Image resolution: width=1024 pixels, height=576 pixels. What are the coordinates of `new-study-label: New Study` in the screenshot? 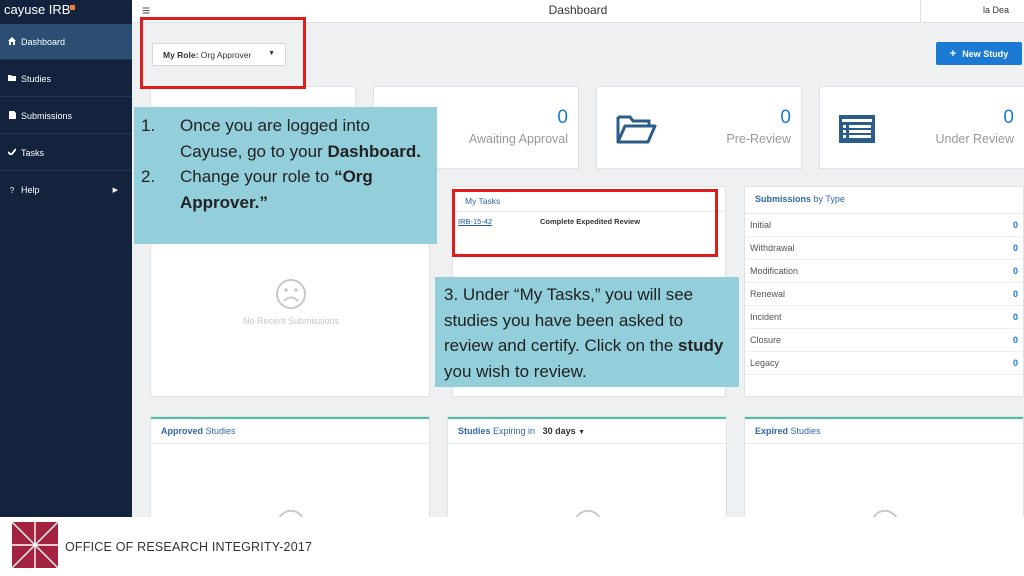 It's located at (985, 53).